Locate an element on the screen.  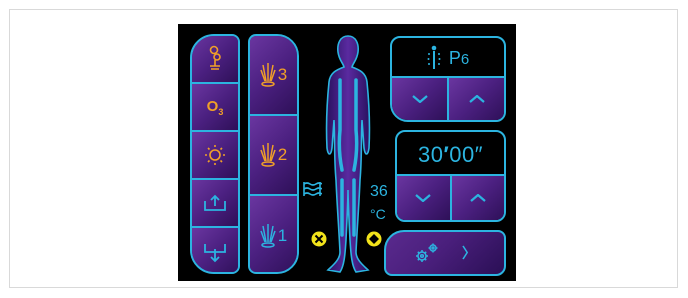
next-arrow-label: 〉 is located at coordinates (469, 253).